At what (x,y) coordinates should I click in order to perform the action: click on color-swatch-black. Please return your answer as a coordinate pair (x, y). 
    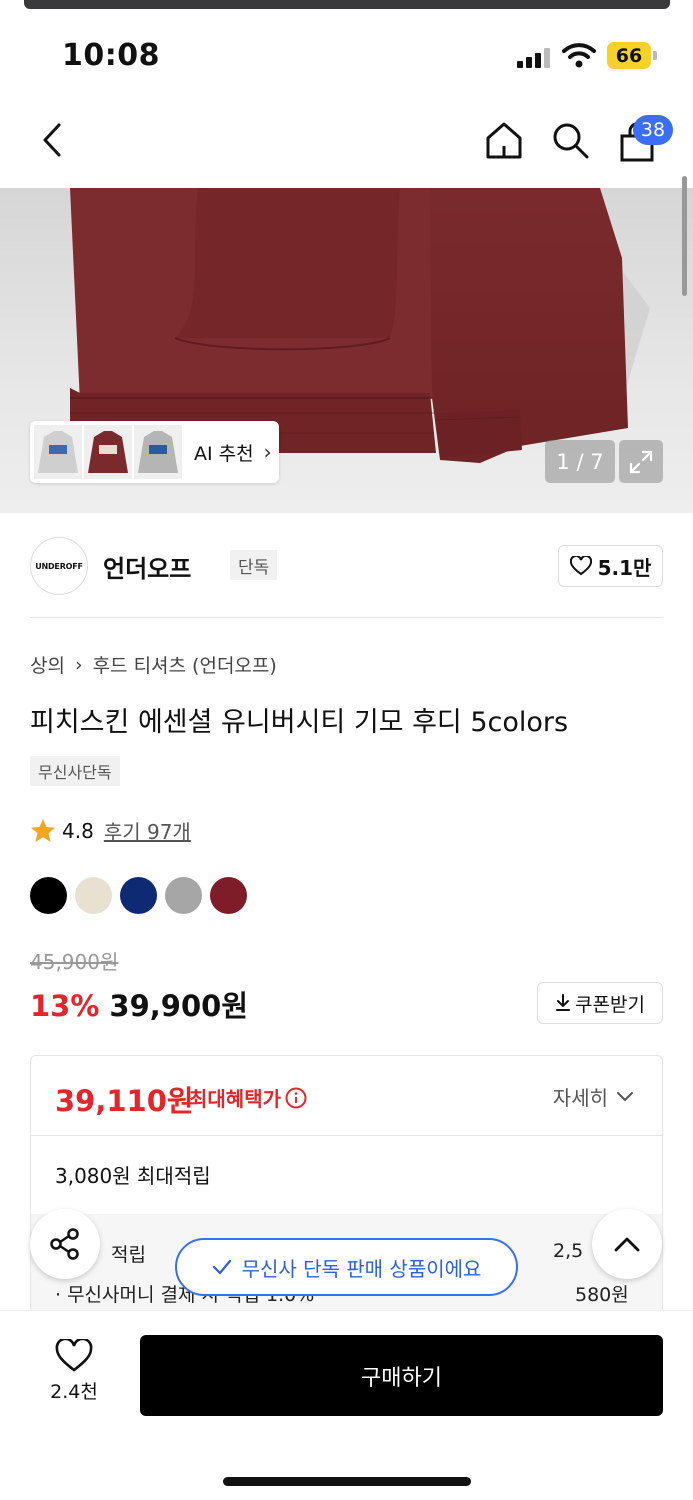
    Looking at the image, I should click on (48, 895).